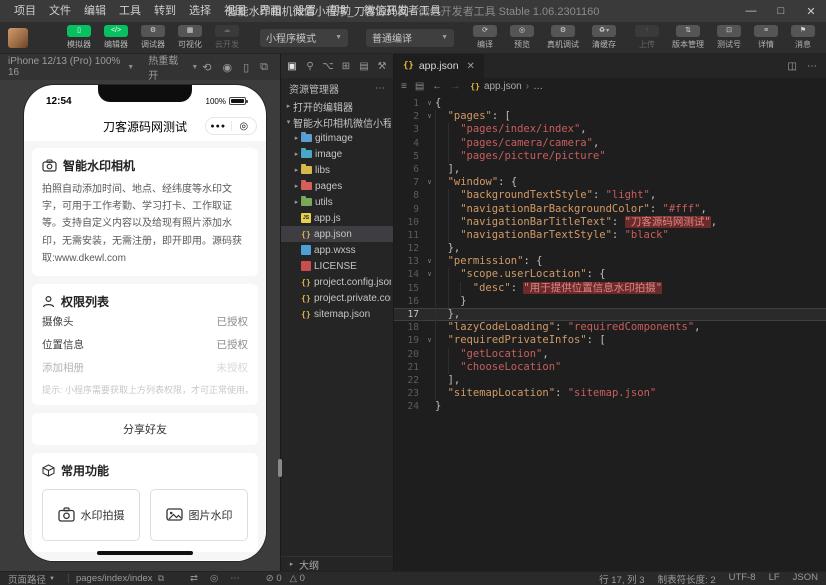 This screenshot has height=585, width=826. I want to click on minimize-mini-button: ◎, so click(244, 126).